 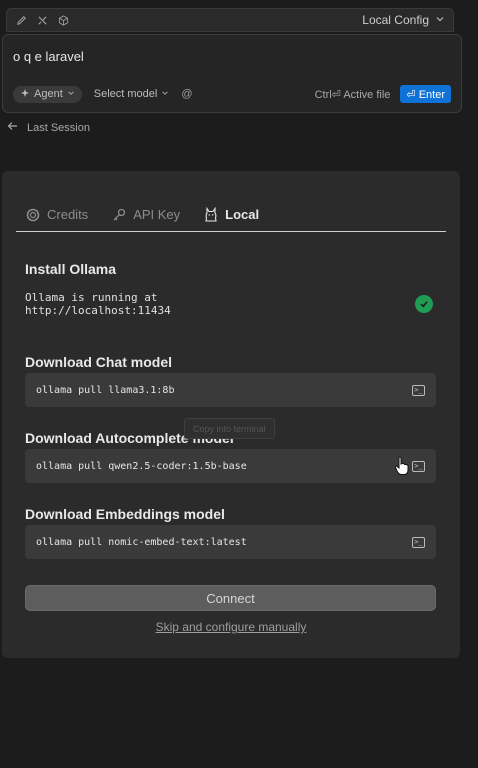 I want to click on command-text: ollama pull nomic-embed-text:latest, so click(x=141, y=542).